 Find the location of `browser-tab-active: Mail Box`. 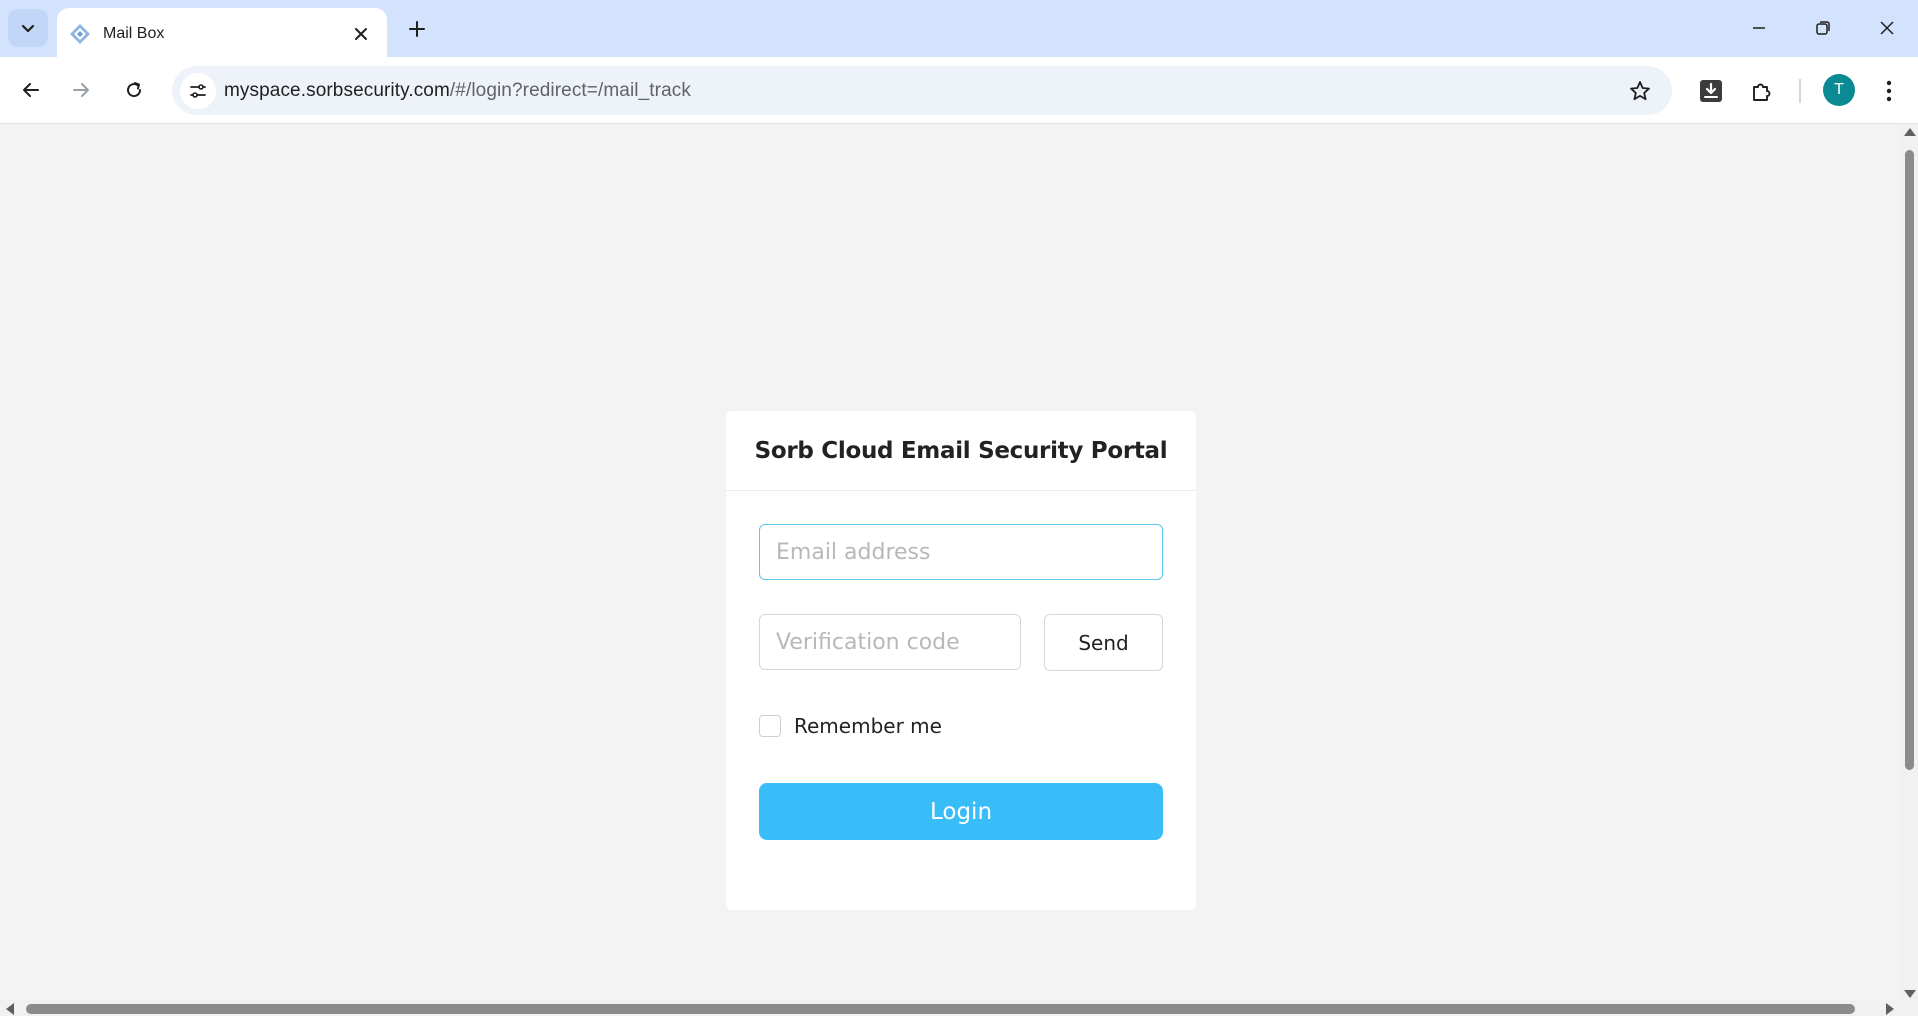

browser-tab-active: Mail Box is located at coordinates (222, 32).